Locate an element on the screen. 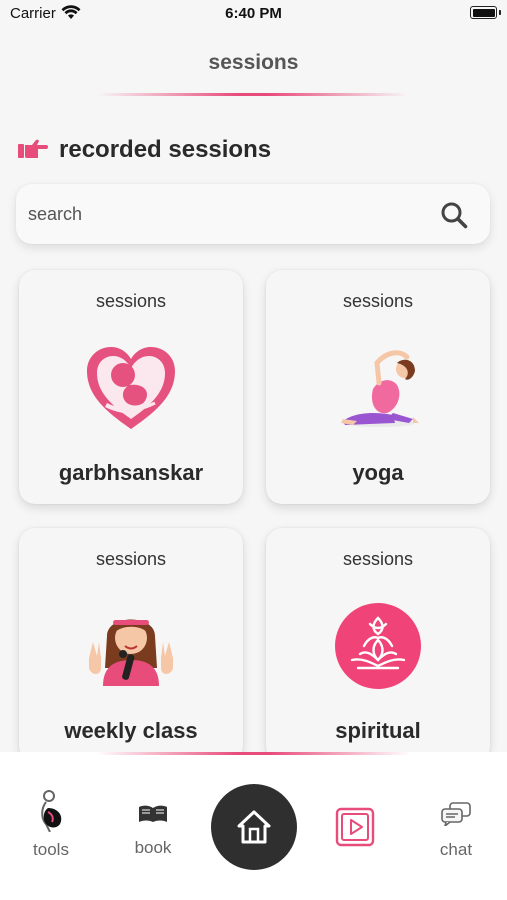  session-card-garbhsanskar: sessions garbhsanskar is located at coordinates (131, 387).